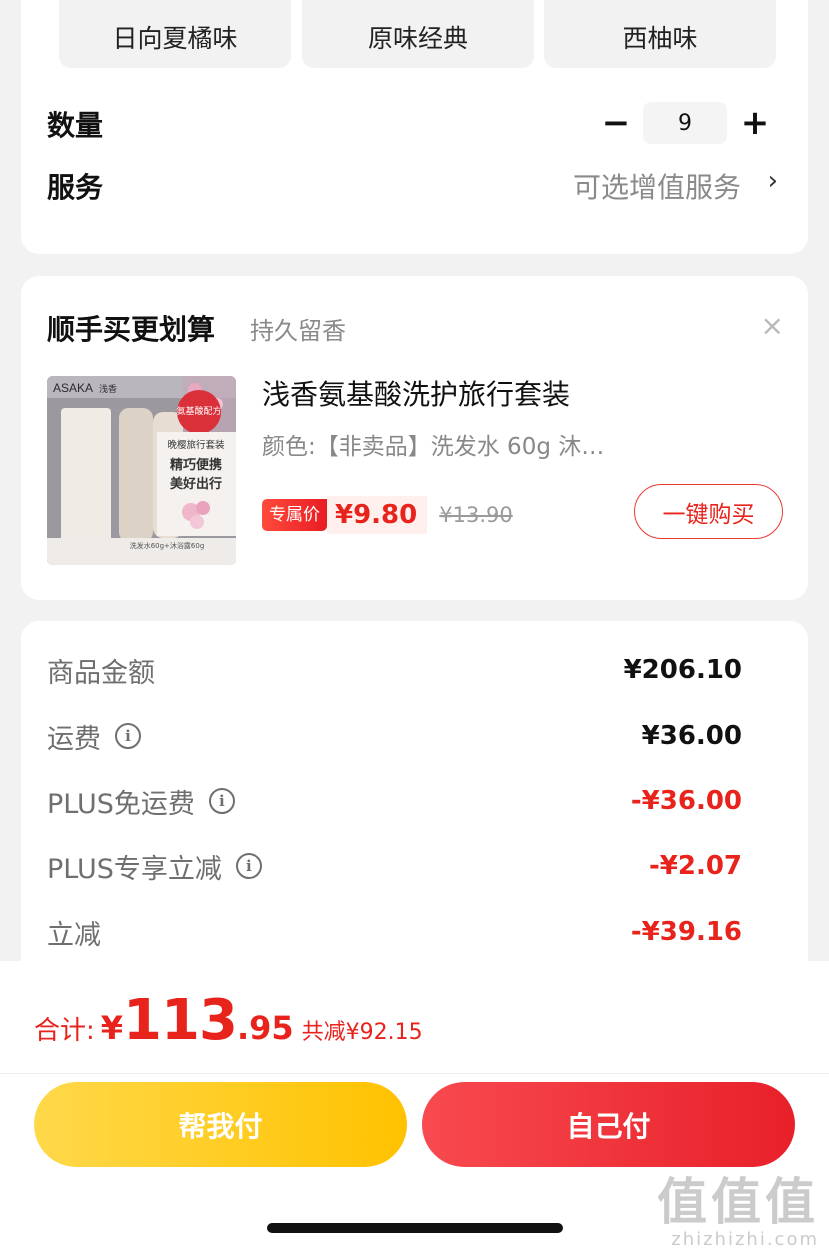 Image resolution: width=829 pixels, height=1251 pixels. I want to click on image-cn-brand-text: 浅香, so click(108, 389).